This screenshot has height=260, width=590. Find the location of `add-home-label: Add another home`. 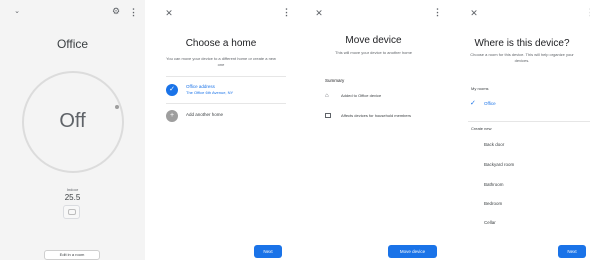

add-home-label: Add another home is located at coordinates (205, 114).